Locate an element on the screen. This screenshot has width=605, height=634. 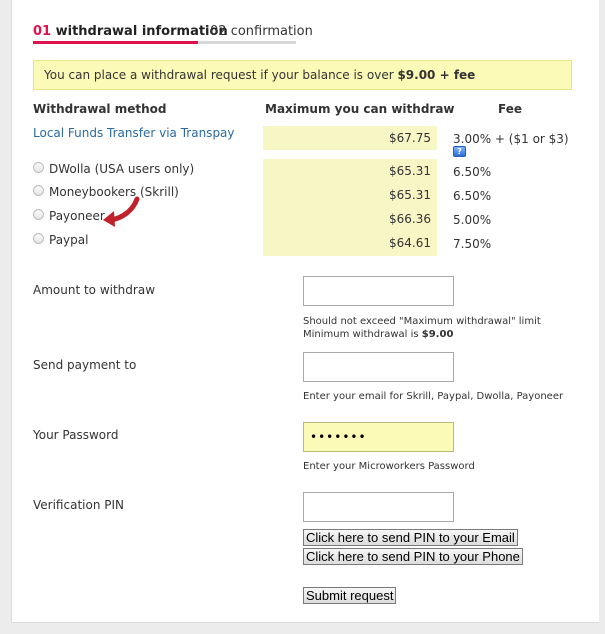
method-label-paypal: Paypal is located at coordinates (69, 240).